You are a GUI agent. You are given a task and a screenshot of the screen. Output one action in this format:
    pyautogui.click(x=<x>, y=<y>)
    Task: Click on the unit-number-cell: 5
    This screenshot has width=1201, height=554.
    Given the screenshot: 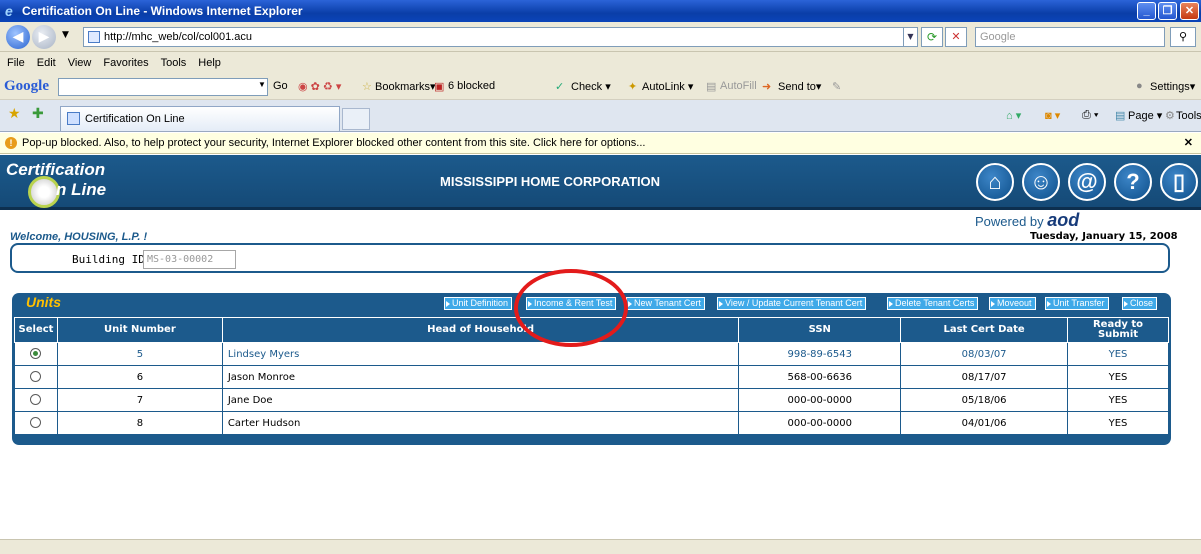 What is the action you would take?
    pyautogui.click(x=139, y=354)
    